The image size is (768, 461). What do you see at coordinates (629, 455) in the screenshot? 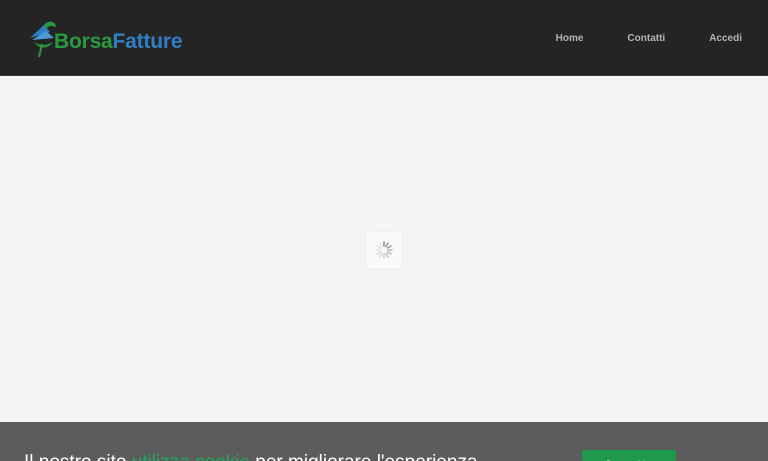
I see `cookie-accept-button: Accetto` at bounding box center [629, 455].